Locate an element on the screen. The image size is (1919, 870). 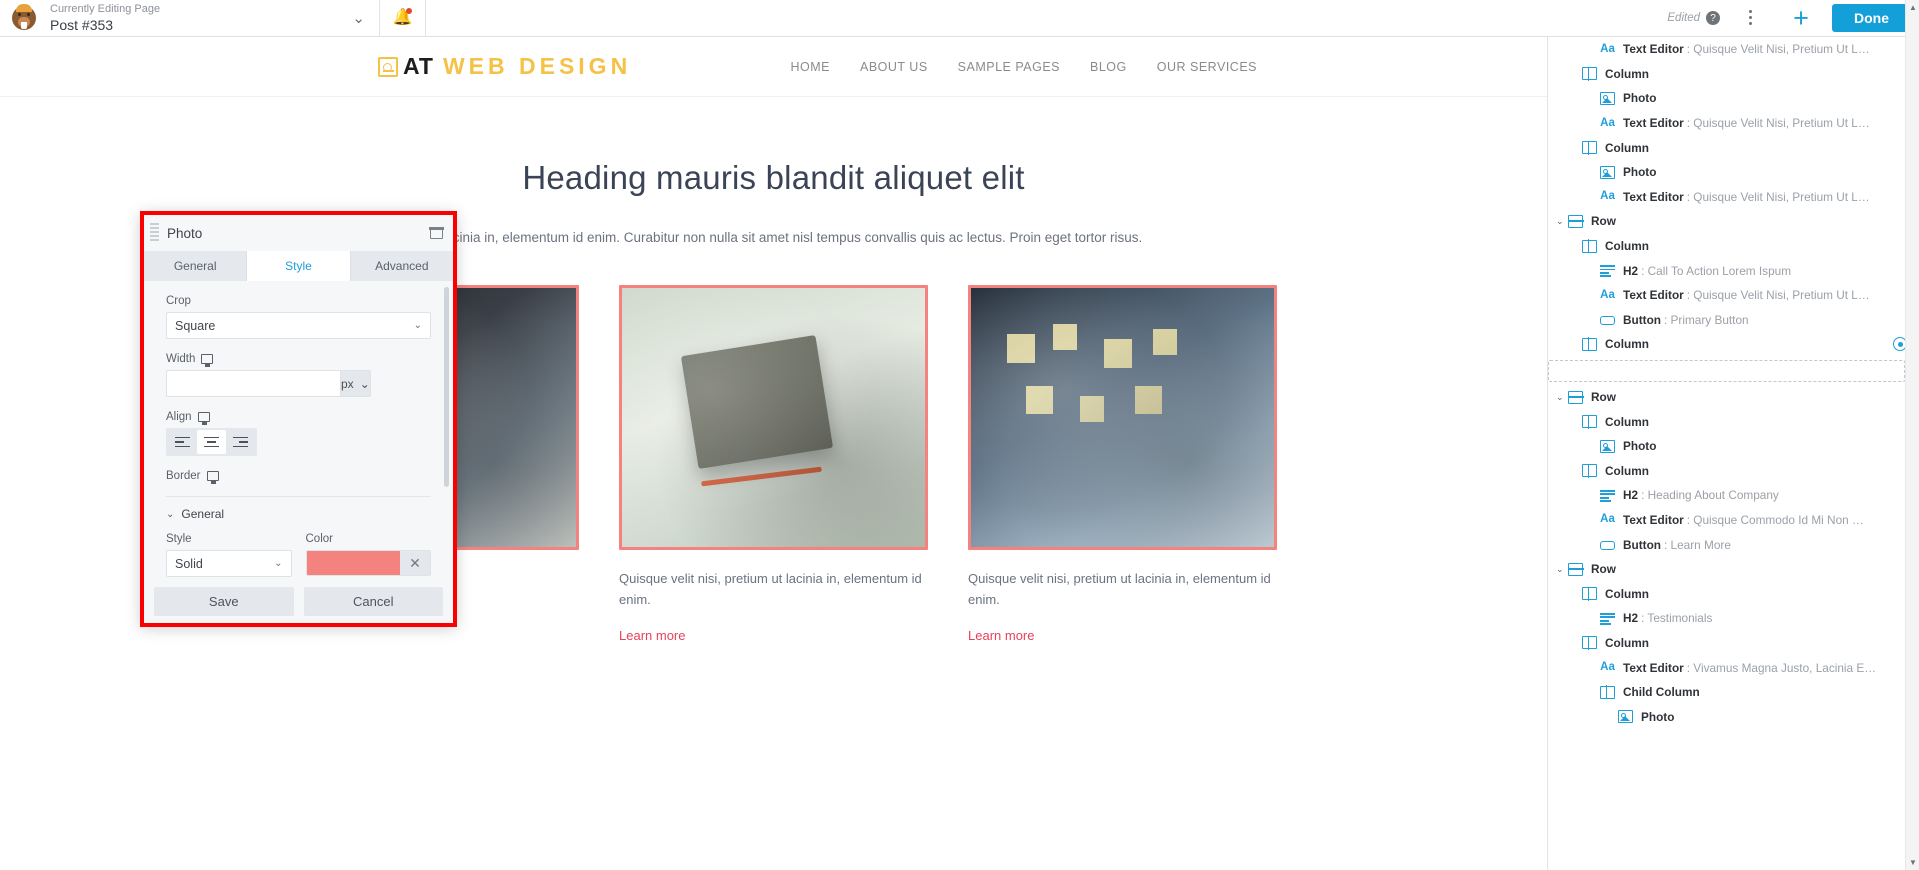
tab-general: General is located at coordinates (196, 266).